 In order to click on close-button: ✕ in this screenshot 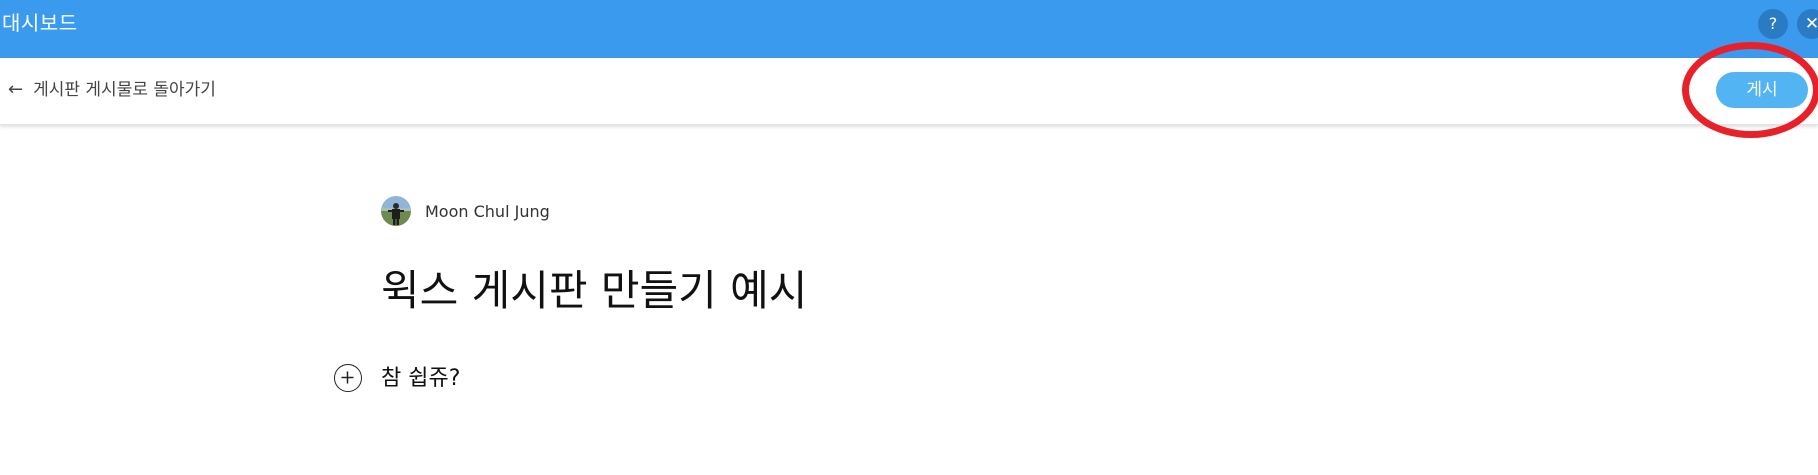, I will do `click(1807, 24)`.